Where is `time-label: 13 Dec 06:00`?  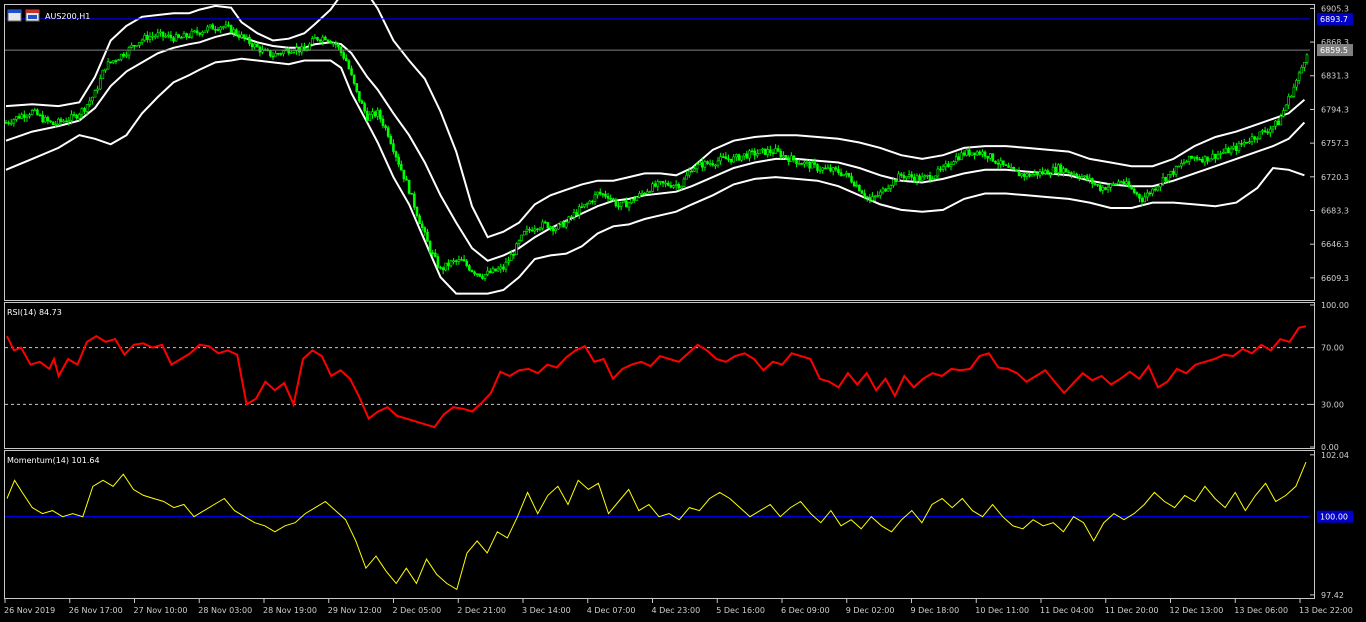
time-label: 13 Dec 06:00 is located at coordinates (1261, 610).